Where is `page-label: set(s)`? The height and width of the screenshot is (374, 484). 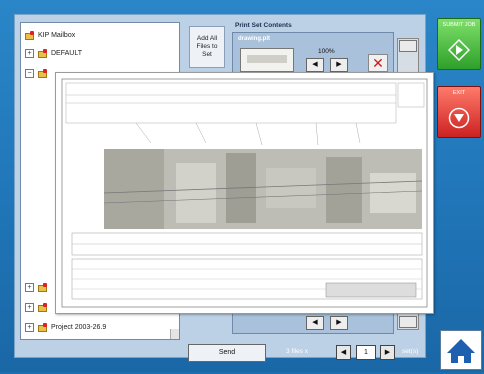
page-label: set(s) is located at coordinates (410, 351).